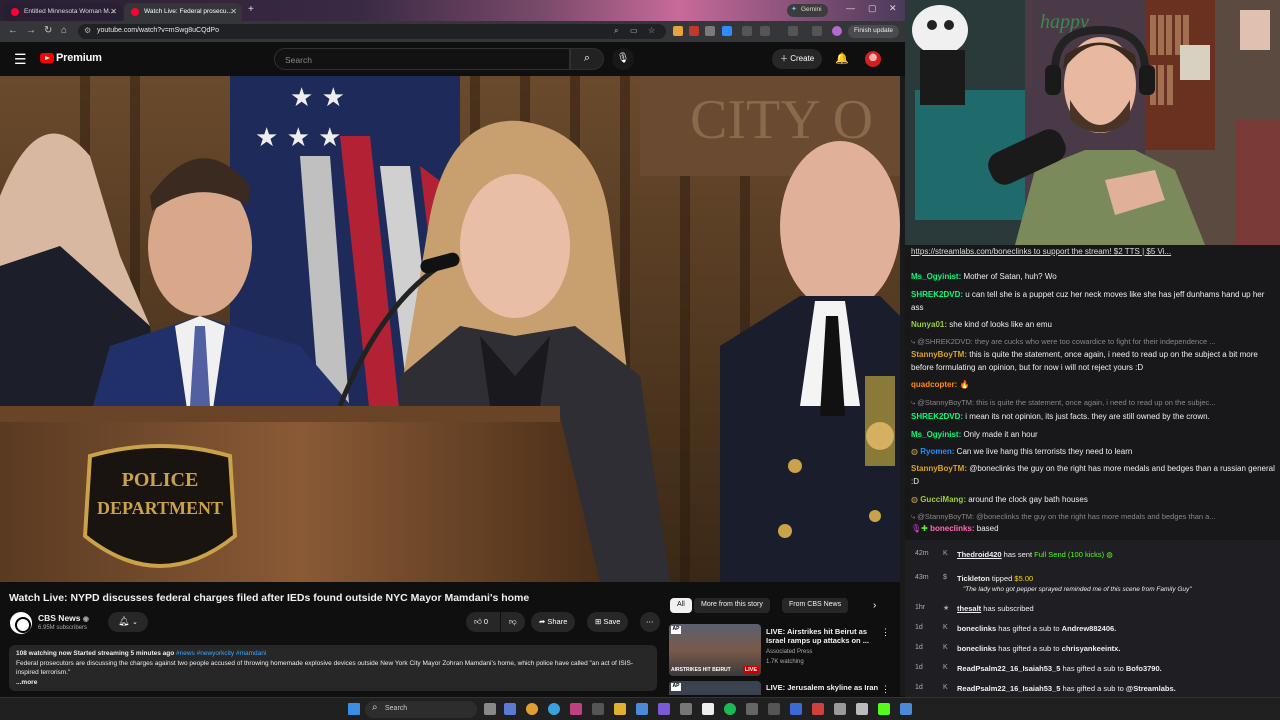 This screenshot has width=1280, height=720. Describe the element at coordinates (48, 30) in the screenshot. I see `reload-icon: ↻` at that location.